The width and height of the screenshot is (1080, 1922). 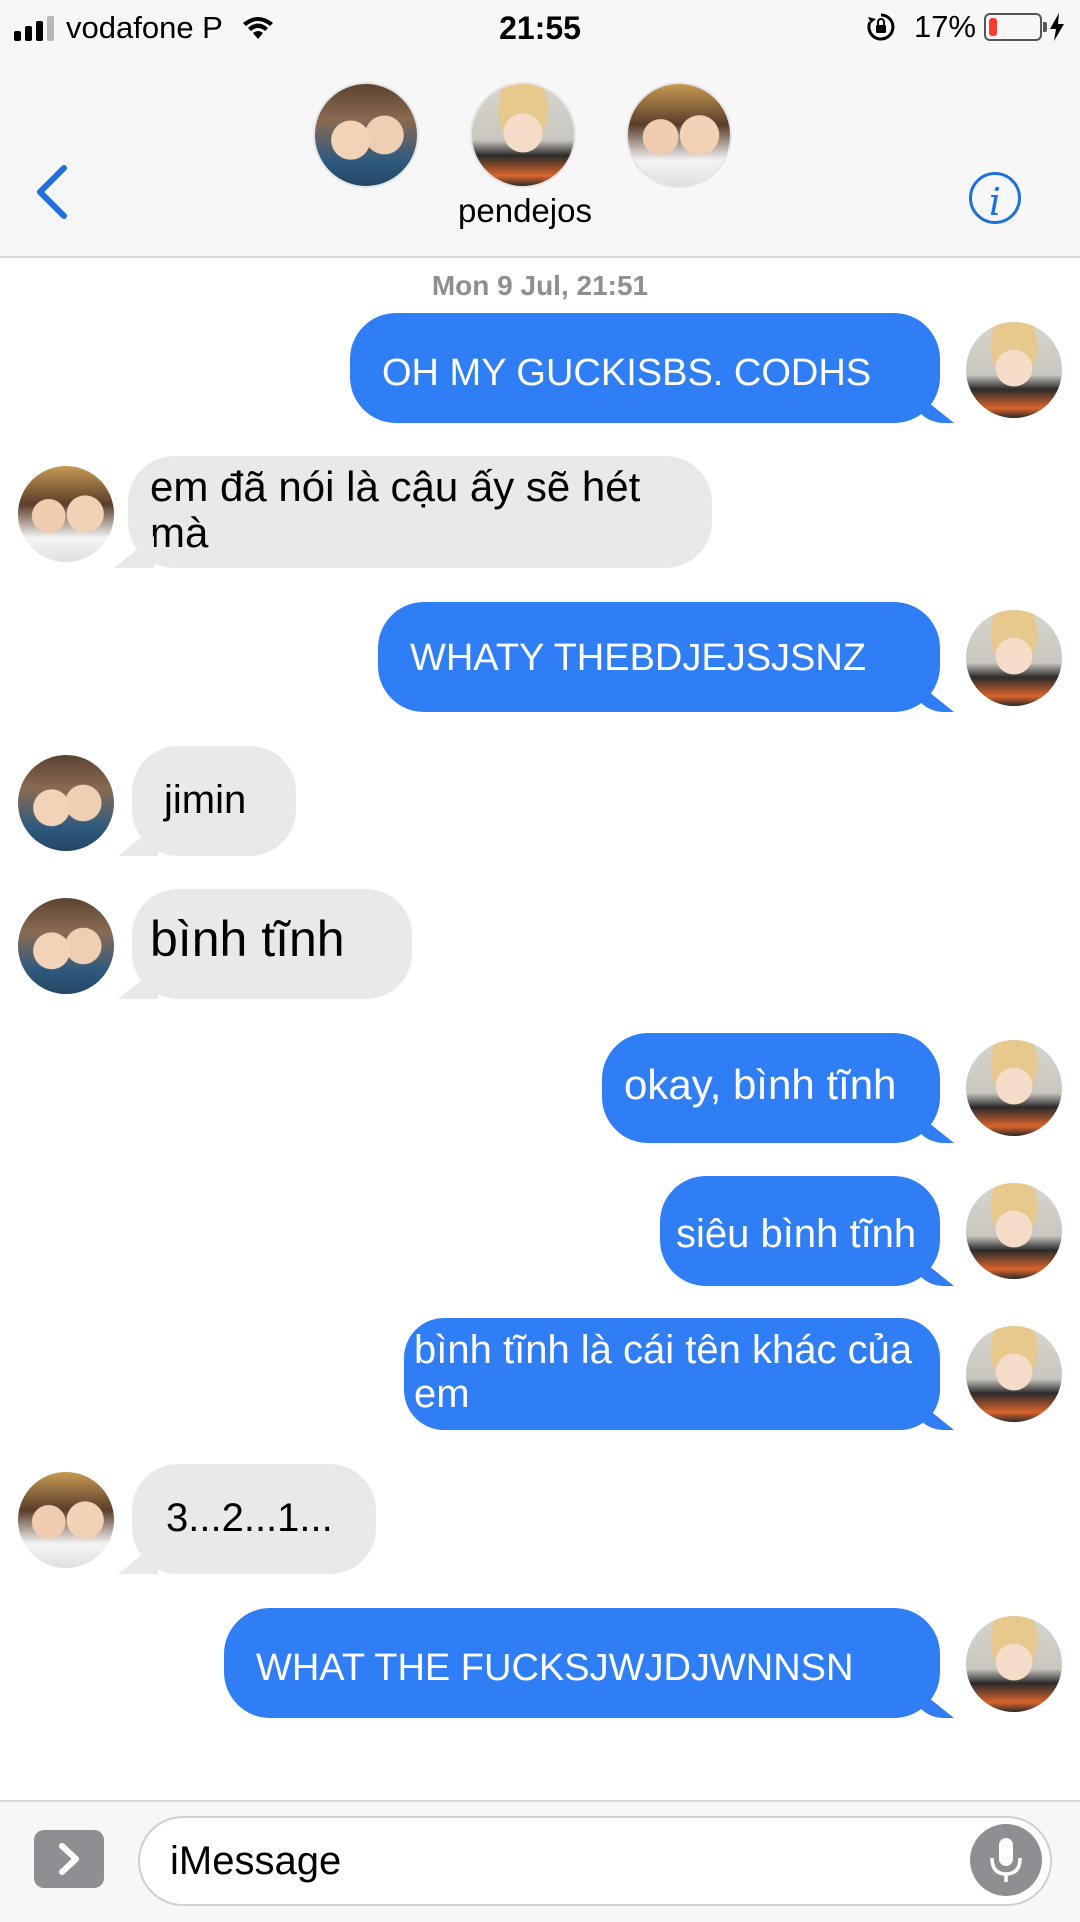 I want to click on dictation-button, so click(x=1006, y=1860).